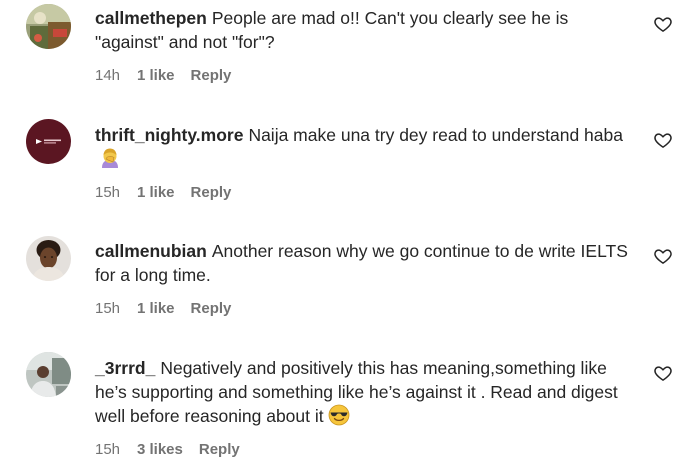 This screenshot has height=474, width=688. Describe the element at coordinates (110, 158) in the screenshot. I see `person-facepalming-emoji-icon` at that location.